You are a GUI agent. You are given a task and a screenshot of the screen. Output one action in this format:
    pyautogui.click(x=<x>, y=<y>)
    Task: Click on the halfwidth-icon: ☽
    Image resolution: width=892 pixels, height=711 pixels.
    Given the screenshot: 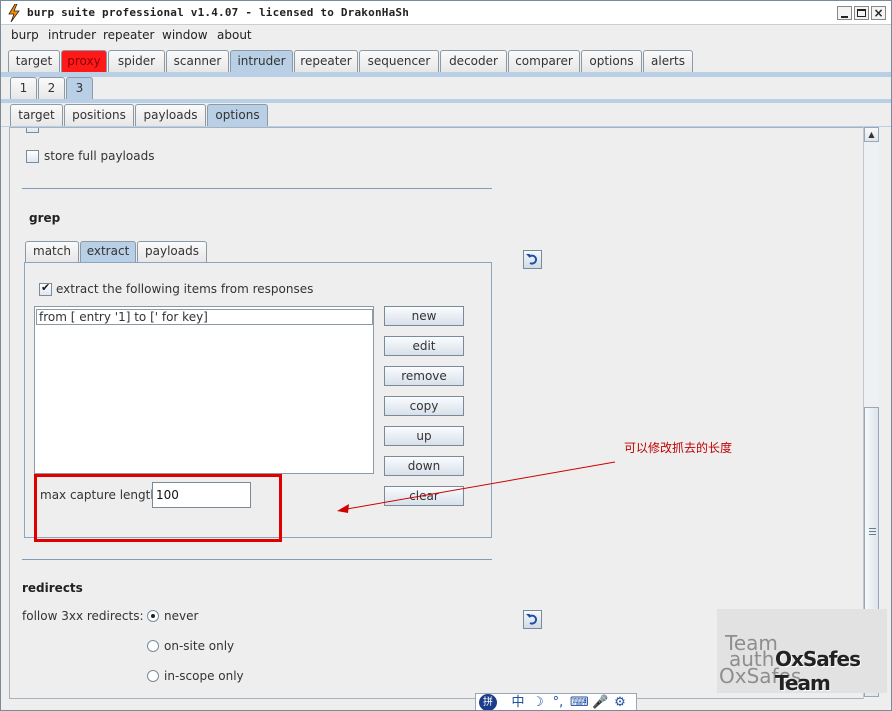 What is the action you would take?
    pyautogui.click(x=538, y=702)
    